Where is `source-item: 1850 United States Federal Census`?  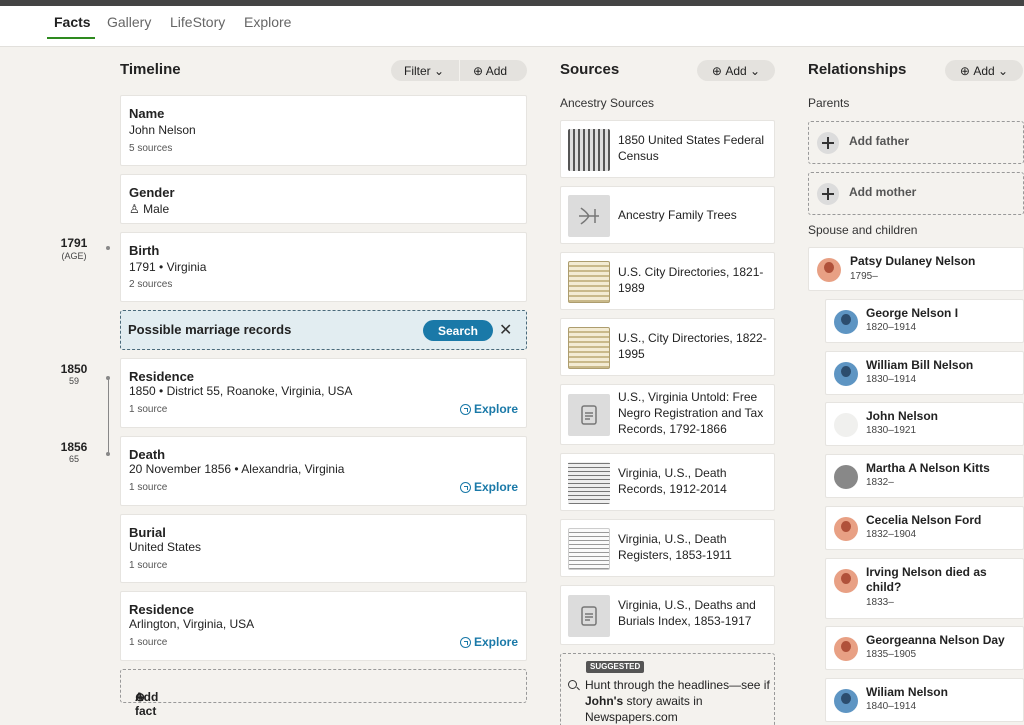 source-item: 1850 United States Federal Census is located at coordinates (667, 149).